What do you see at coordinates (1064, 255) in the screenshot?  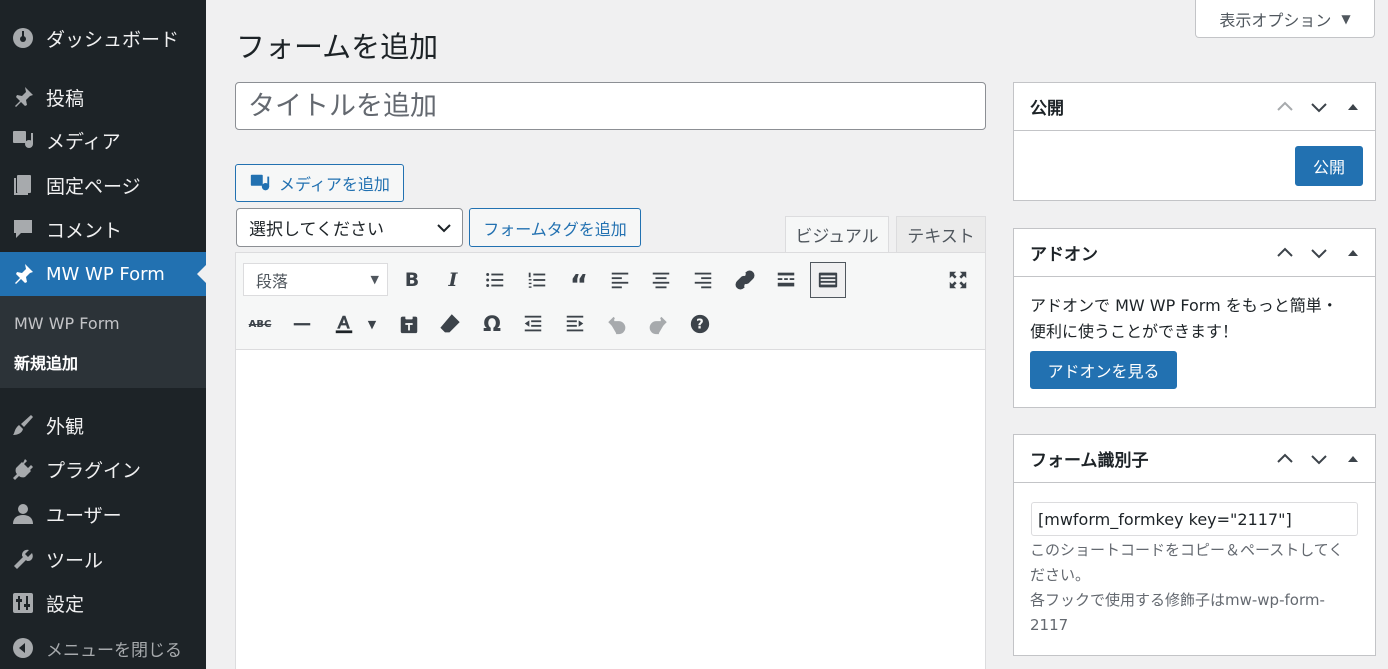 I see `metabox-title: アドオン` at bounding box center [1064, 255].